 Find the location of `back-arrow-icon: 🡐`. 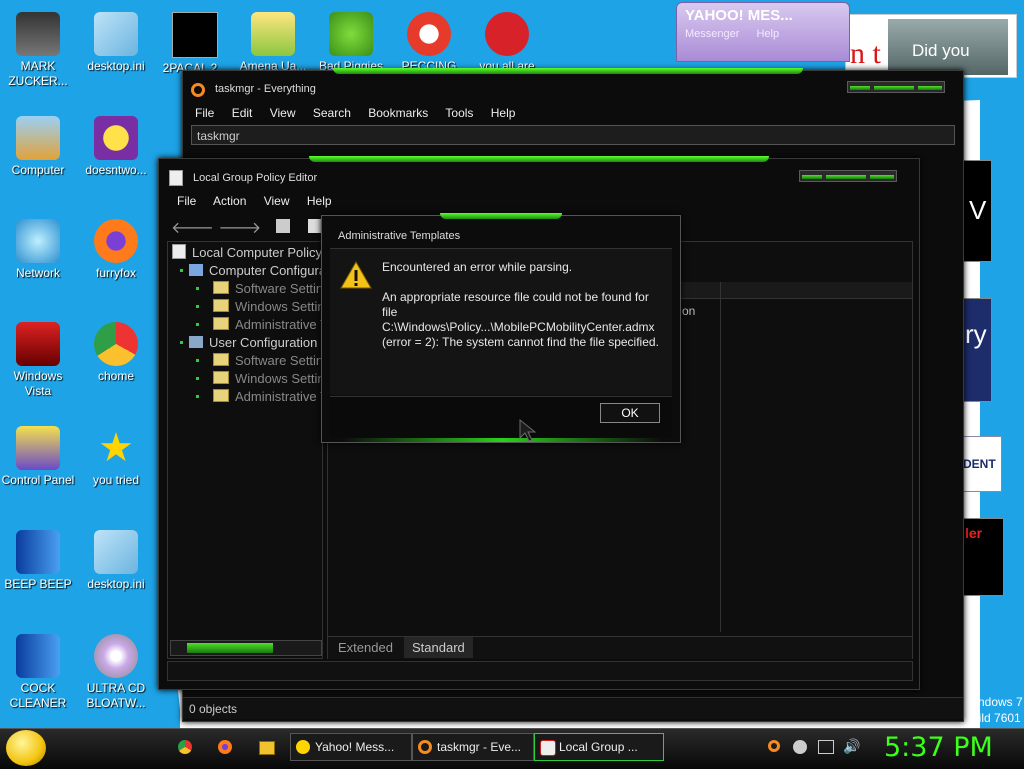

back-arrow-icon: 🡐 is located at coordinates (192, 228).